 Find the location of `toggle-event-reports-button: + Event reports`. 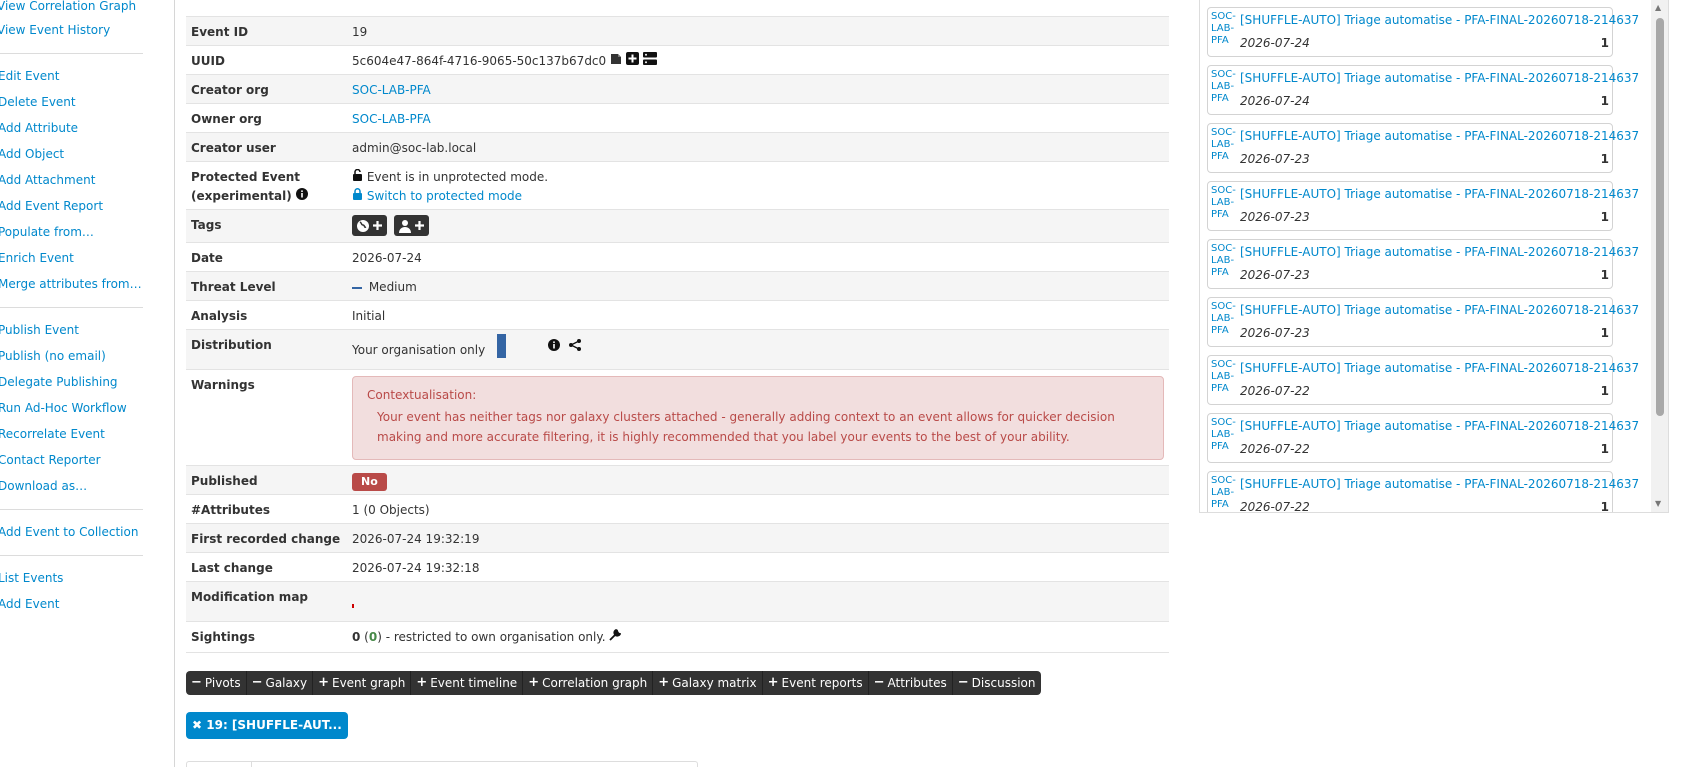

toggle-event-reports-button: + Event reports is located at coordinates (816, 683).